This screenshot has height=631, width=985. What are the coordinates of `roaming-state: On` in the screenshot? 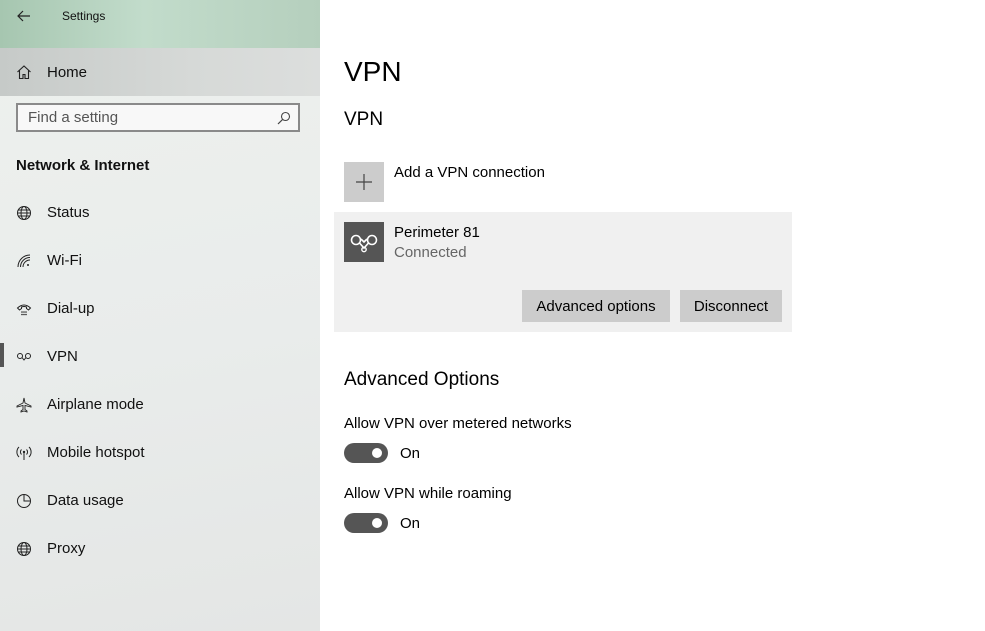 It's located at (410, 523).